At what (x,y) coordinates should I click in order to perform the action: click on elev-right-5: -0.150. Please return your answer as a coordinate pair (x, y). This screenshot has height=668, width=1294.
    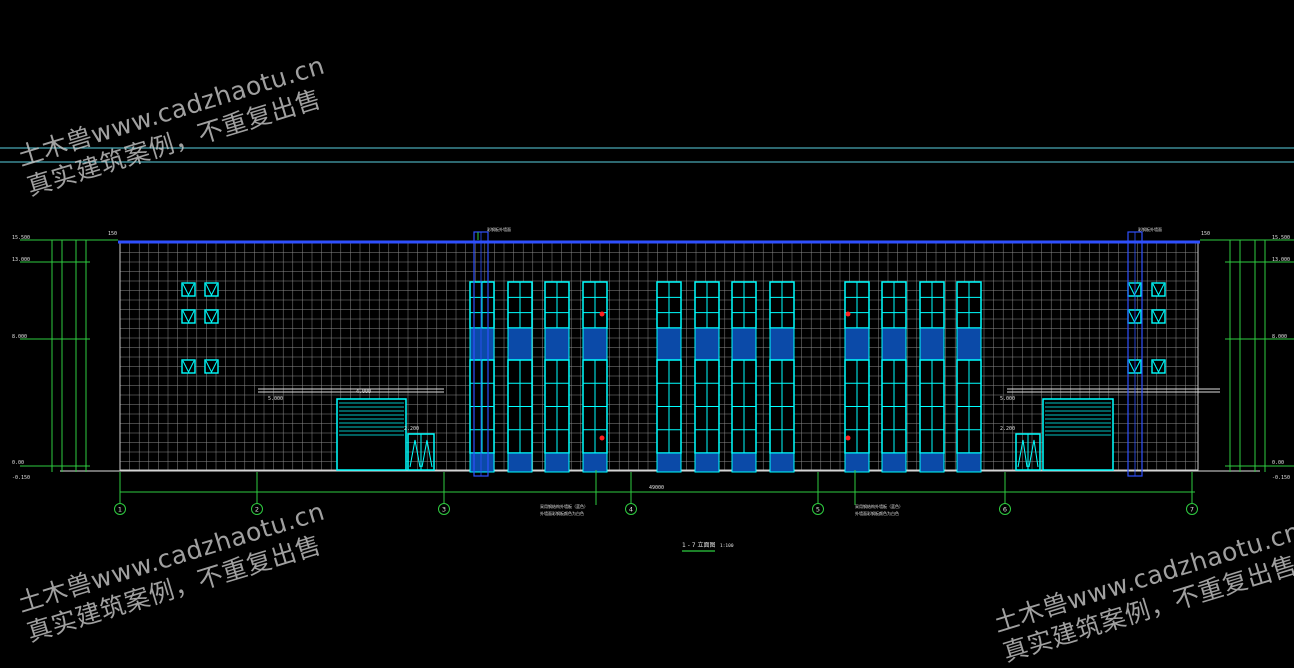
    Looking at the image, I should click on (1281, 478).